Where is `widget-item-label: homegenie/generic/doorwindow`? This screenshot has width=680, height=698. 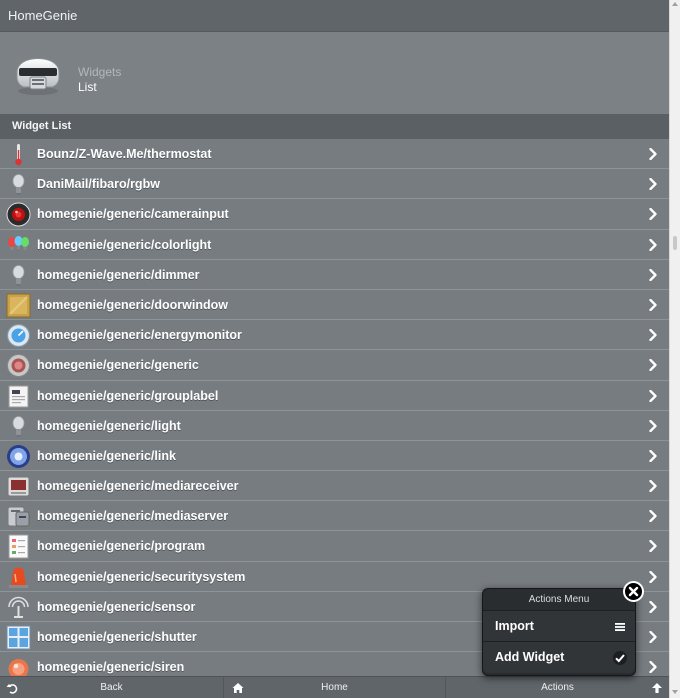 widget-item-label: homegenie/generic/doorwindow is located at coordinates (132, 304).